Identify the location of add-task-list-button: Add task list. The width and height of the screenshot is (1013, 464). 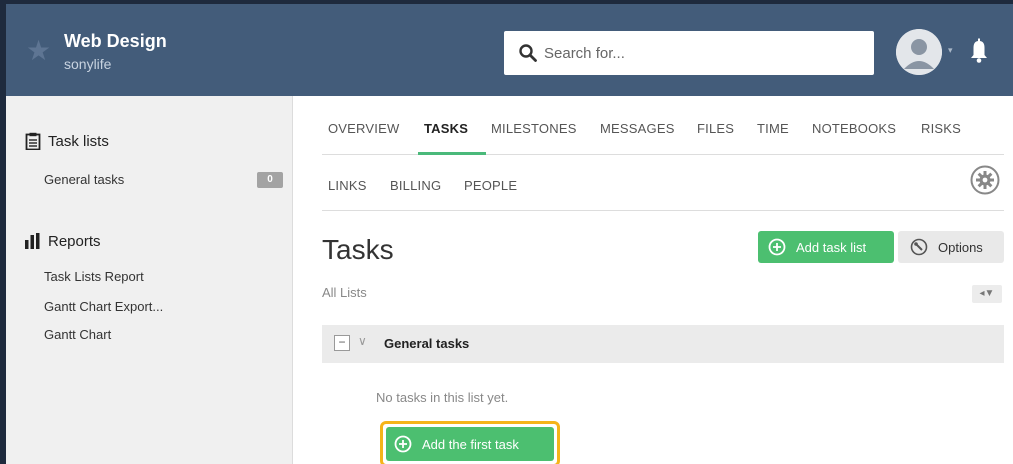
(826, 247).